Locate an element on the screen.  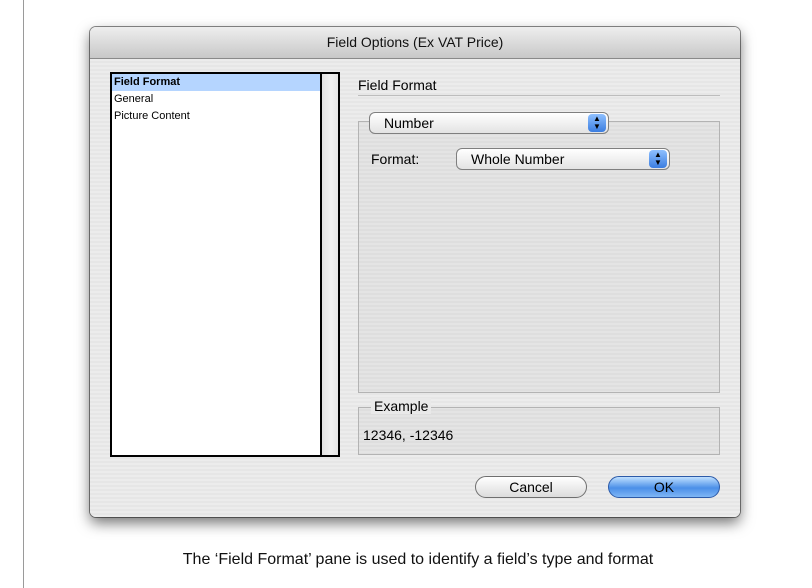
ok-button: OK is located at coordinates (664, 487).